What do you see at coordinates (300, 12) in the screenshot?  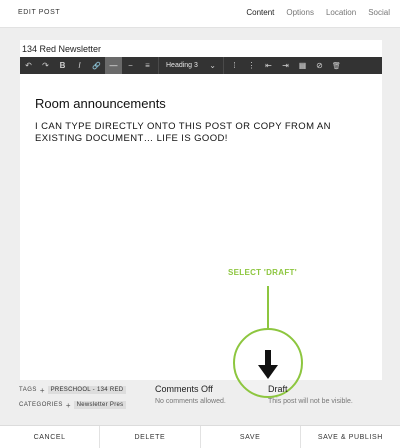 I see `tab-options: Options` at bounding box center [300, 12].